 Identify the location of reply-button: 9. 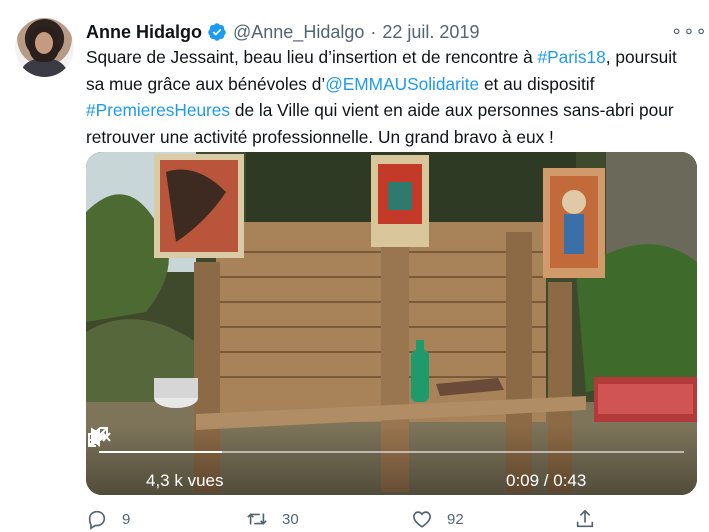
(108, 519).